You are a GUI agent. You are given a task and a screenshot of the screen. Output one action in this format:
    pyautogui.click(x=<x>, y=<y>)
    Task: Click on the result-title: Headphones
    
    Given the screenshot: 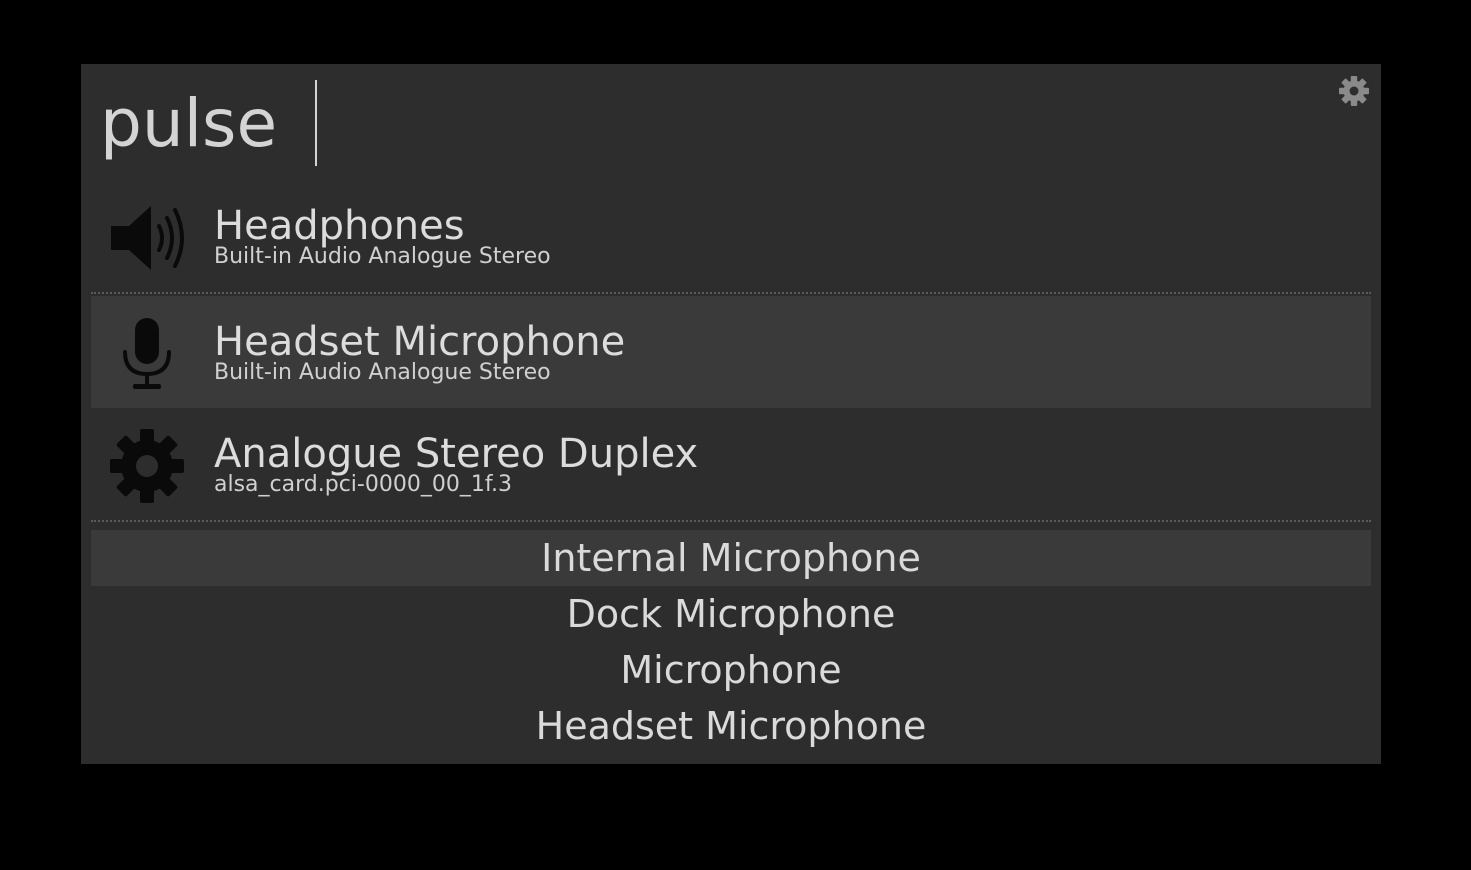 What is the action you would take?
    pyautogui.click(x=339, y=226)
    